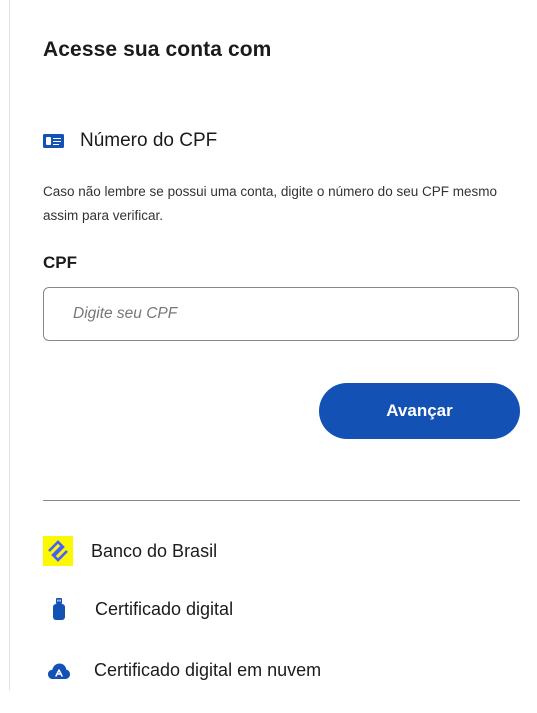 This screenshot has height=713, width=537. I want to click on cpf-option-label: Número do CPF, so click(149, 140).